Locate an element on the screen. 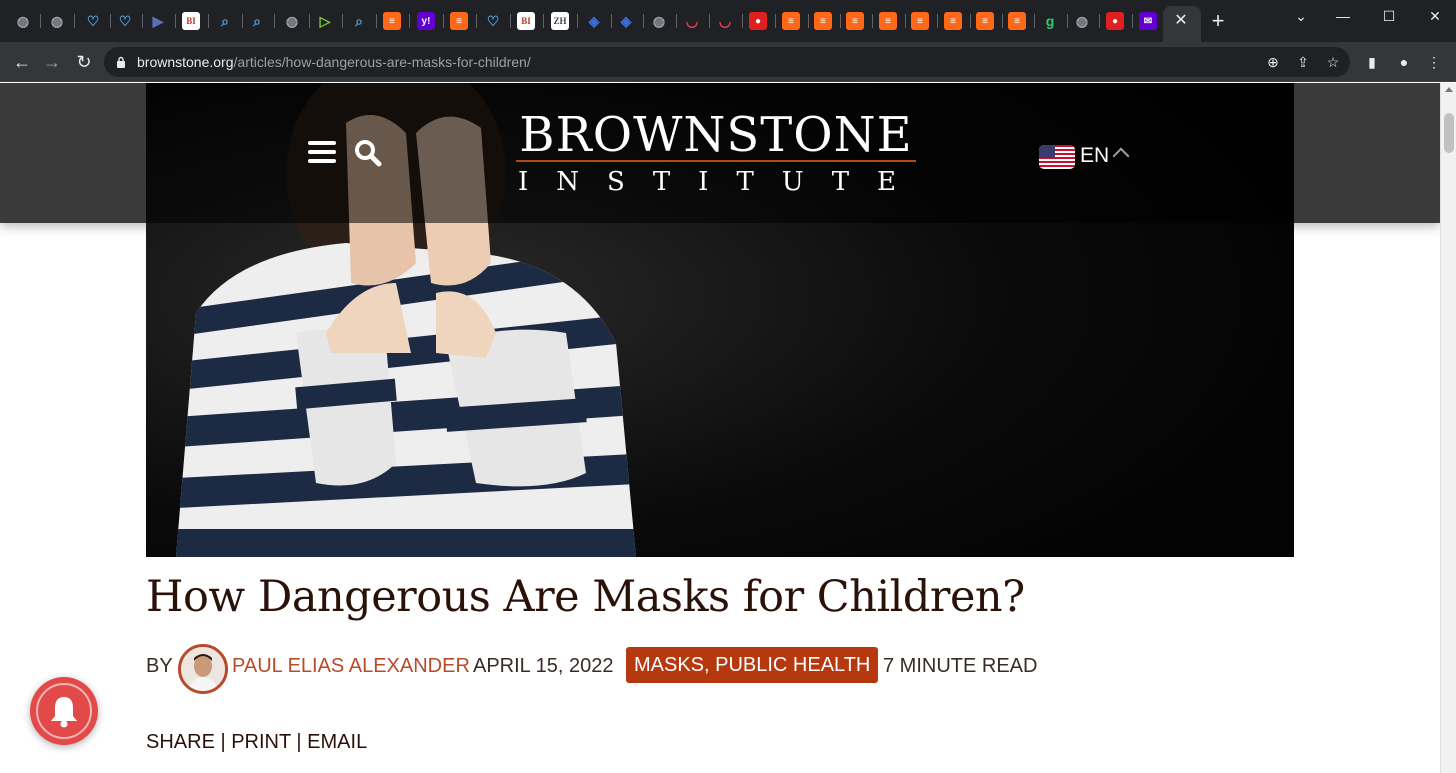 Image resolution: width=1456 pixels, height=773 pixels. play-icon: ▶ is located at coordinates (158, 21).